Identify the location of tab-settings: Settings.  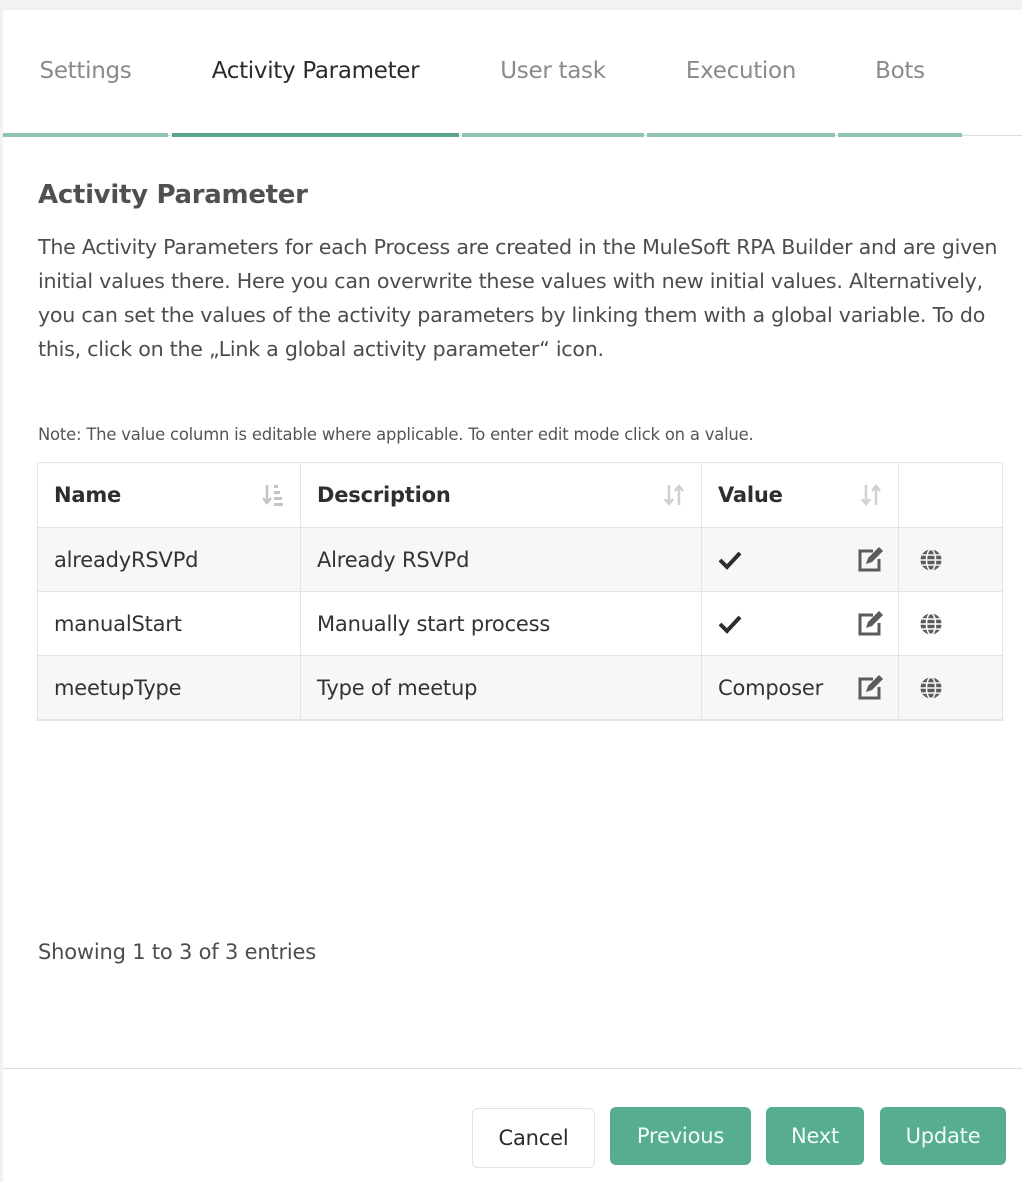
(85, 73).